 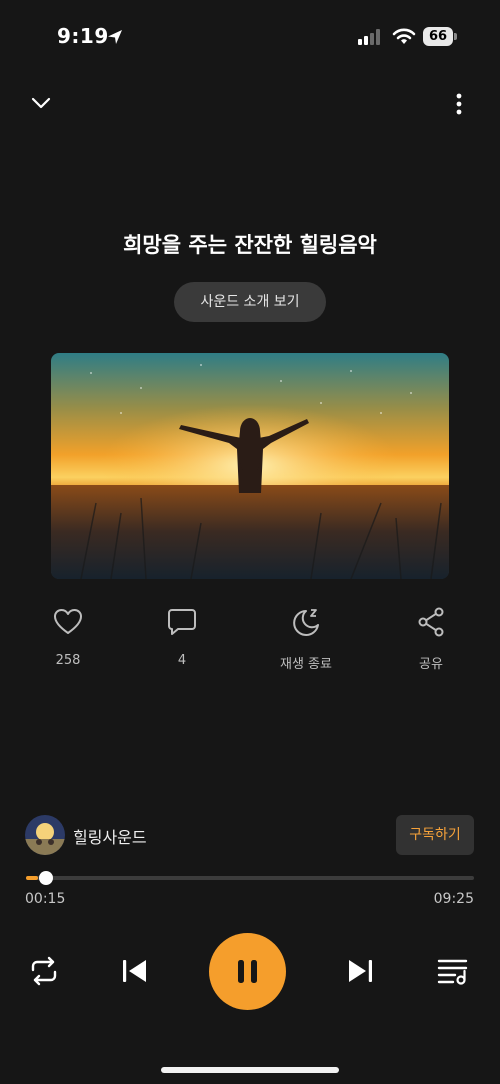 I want to click on subscribe-button: 구독하기, so click(x=435, y=835).